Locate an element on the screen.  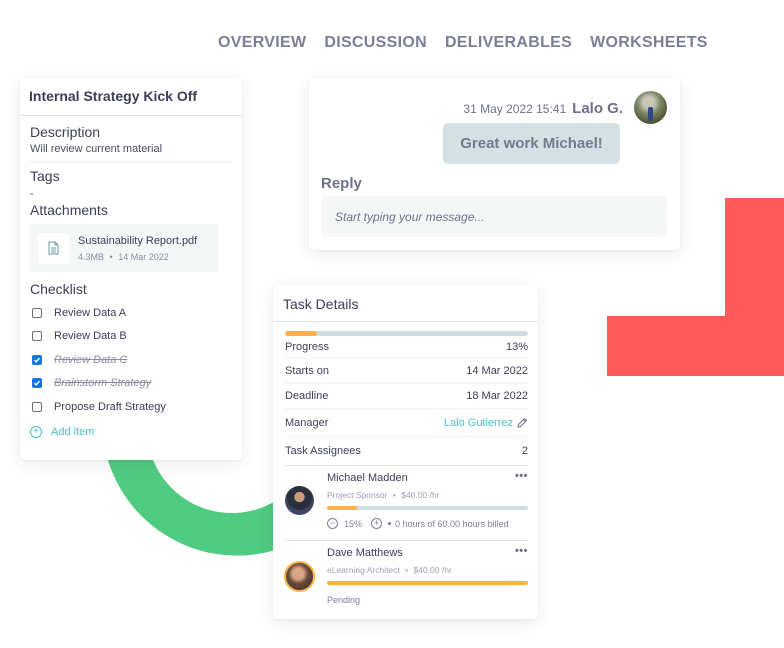
avatar-dave-matthews is located at coordinates (299, 576).